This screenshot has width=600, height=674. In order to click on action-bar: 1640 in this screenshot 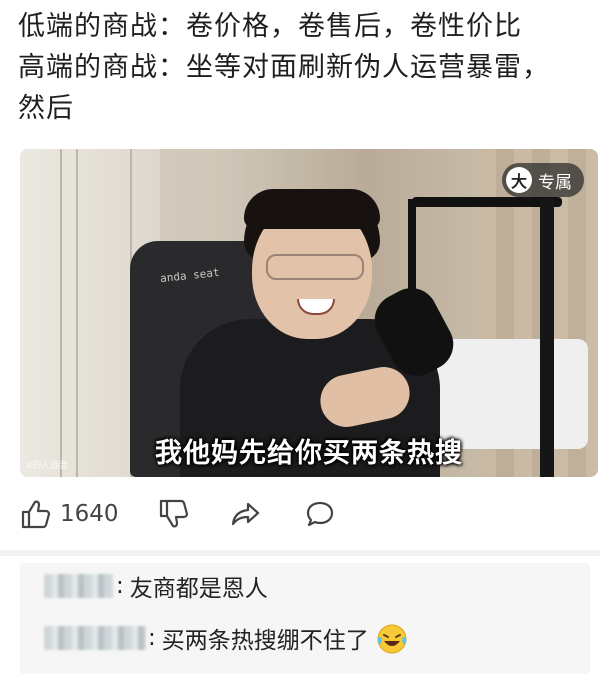, I will do `click(305, 514)`.